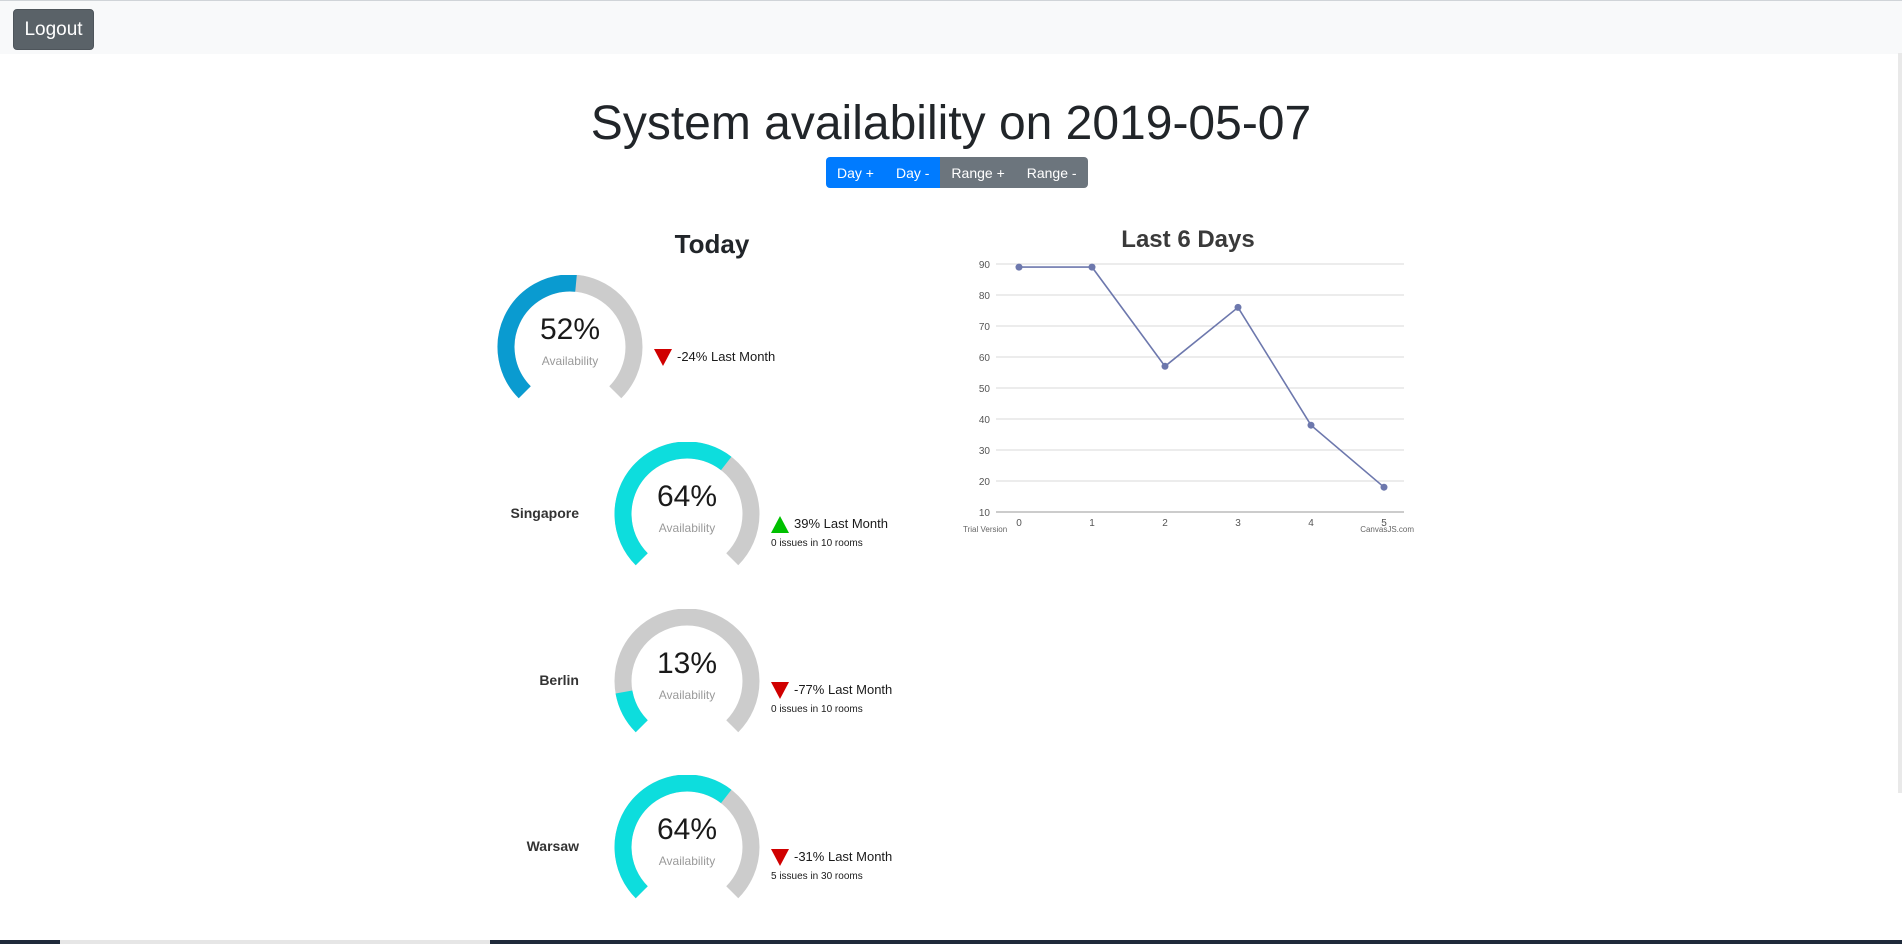 The height and width of the screenshot is (944, 1902). I want to click on y-tick-label: 80, so click(985, 296).